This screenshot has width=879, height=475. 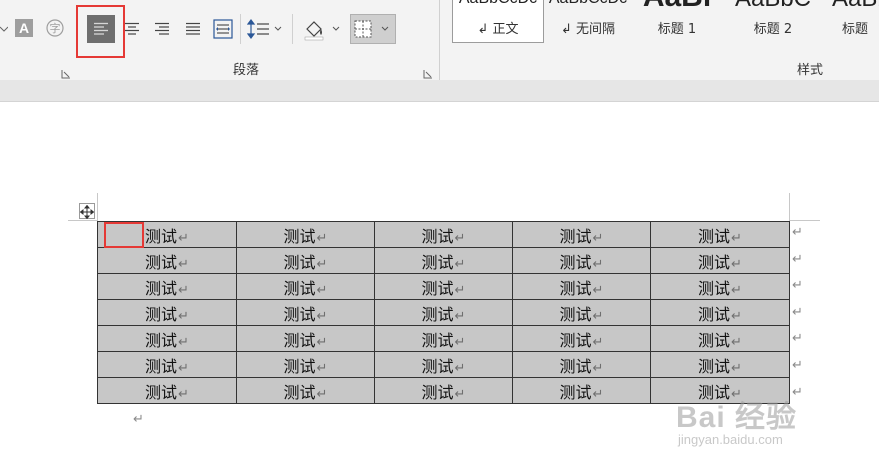 I want to click on justify-button, so click(x=193, y=29).